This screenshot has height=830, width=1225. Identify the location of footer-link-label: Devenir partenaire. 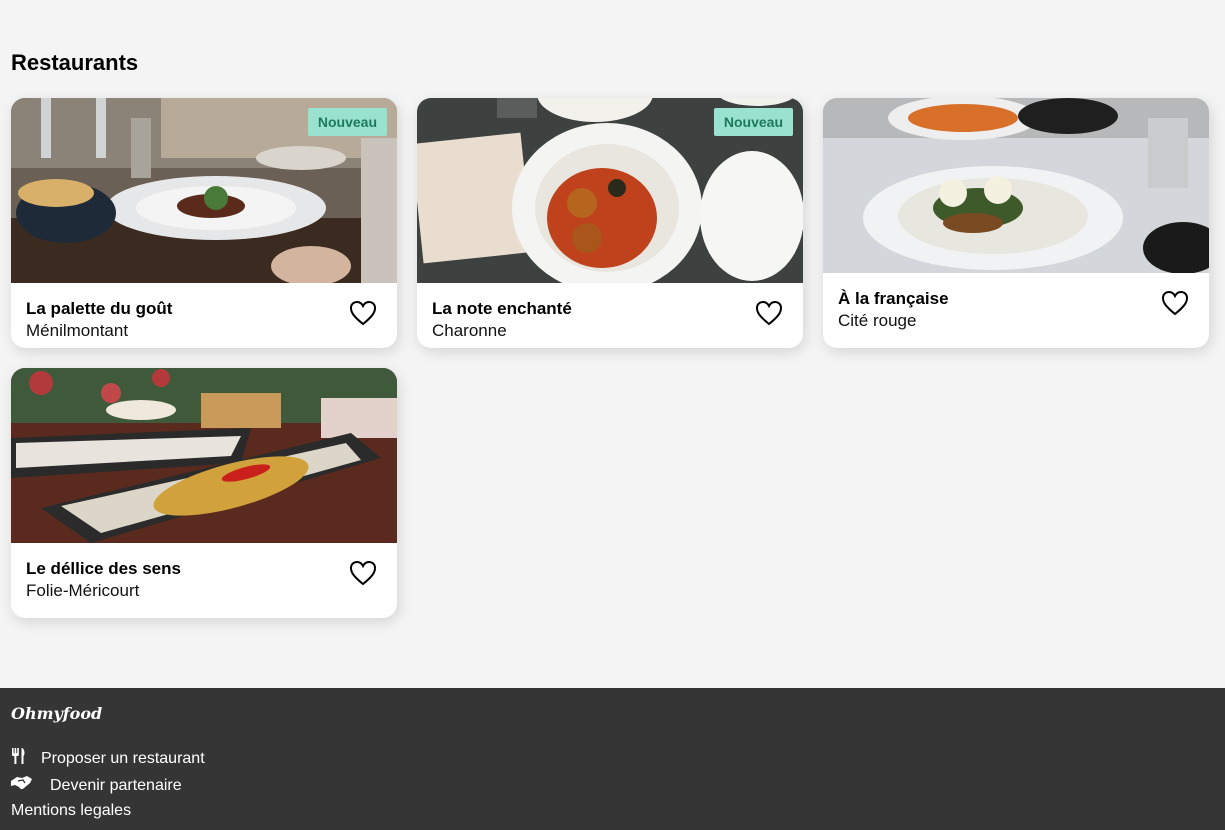
(116, 785).